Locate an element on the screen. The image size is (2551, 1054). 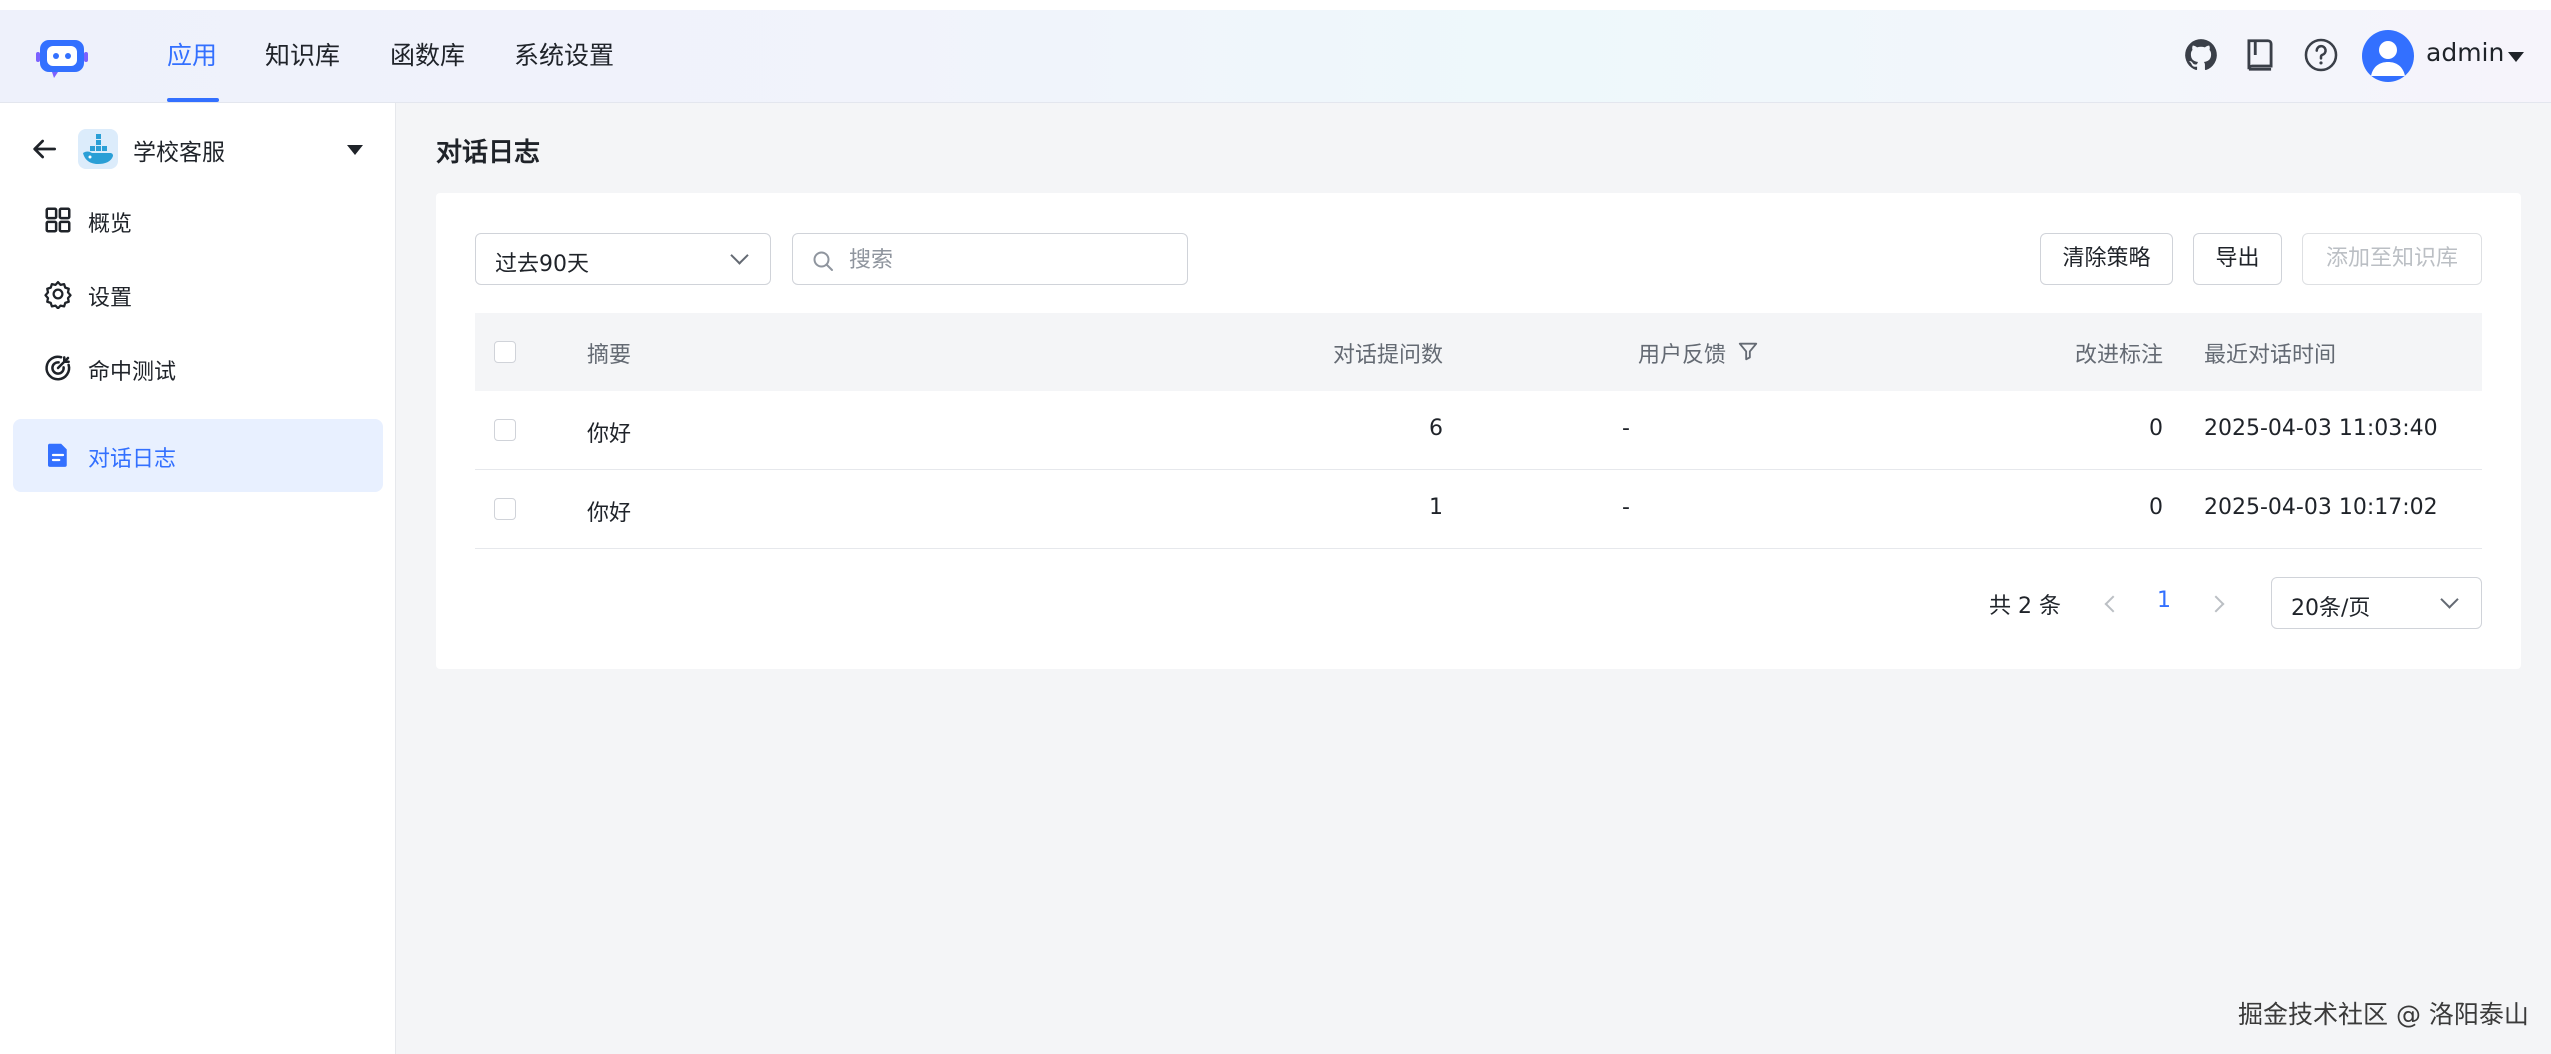
filter-icon is located at coordinates (1748, 351).